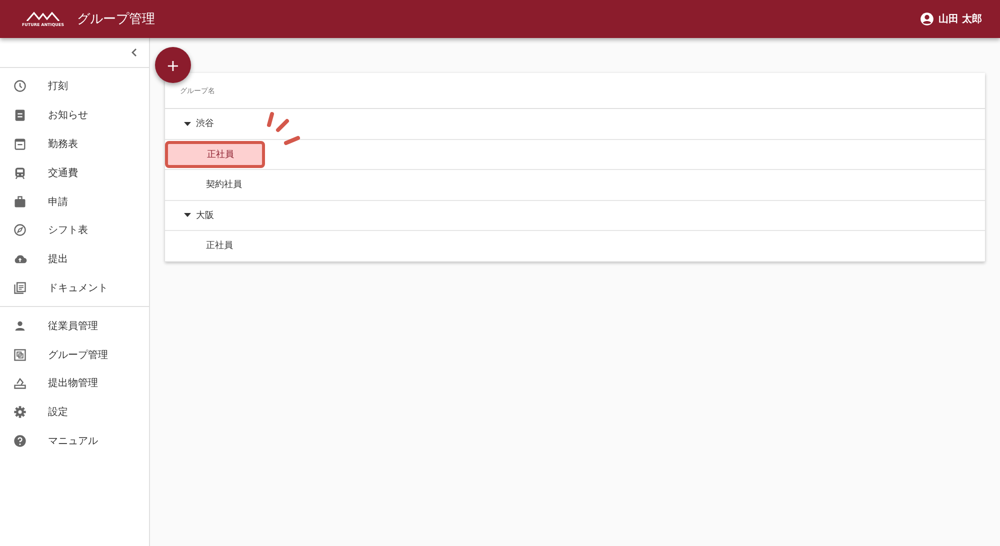 The width and height of the screenshot is (1000, 546). What do you see at coordinates (20, 143) in the screenshot?
I see `calendar-icon` at bounding box center [20, 143].